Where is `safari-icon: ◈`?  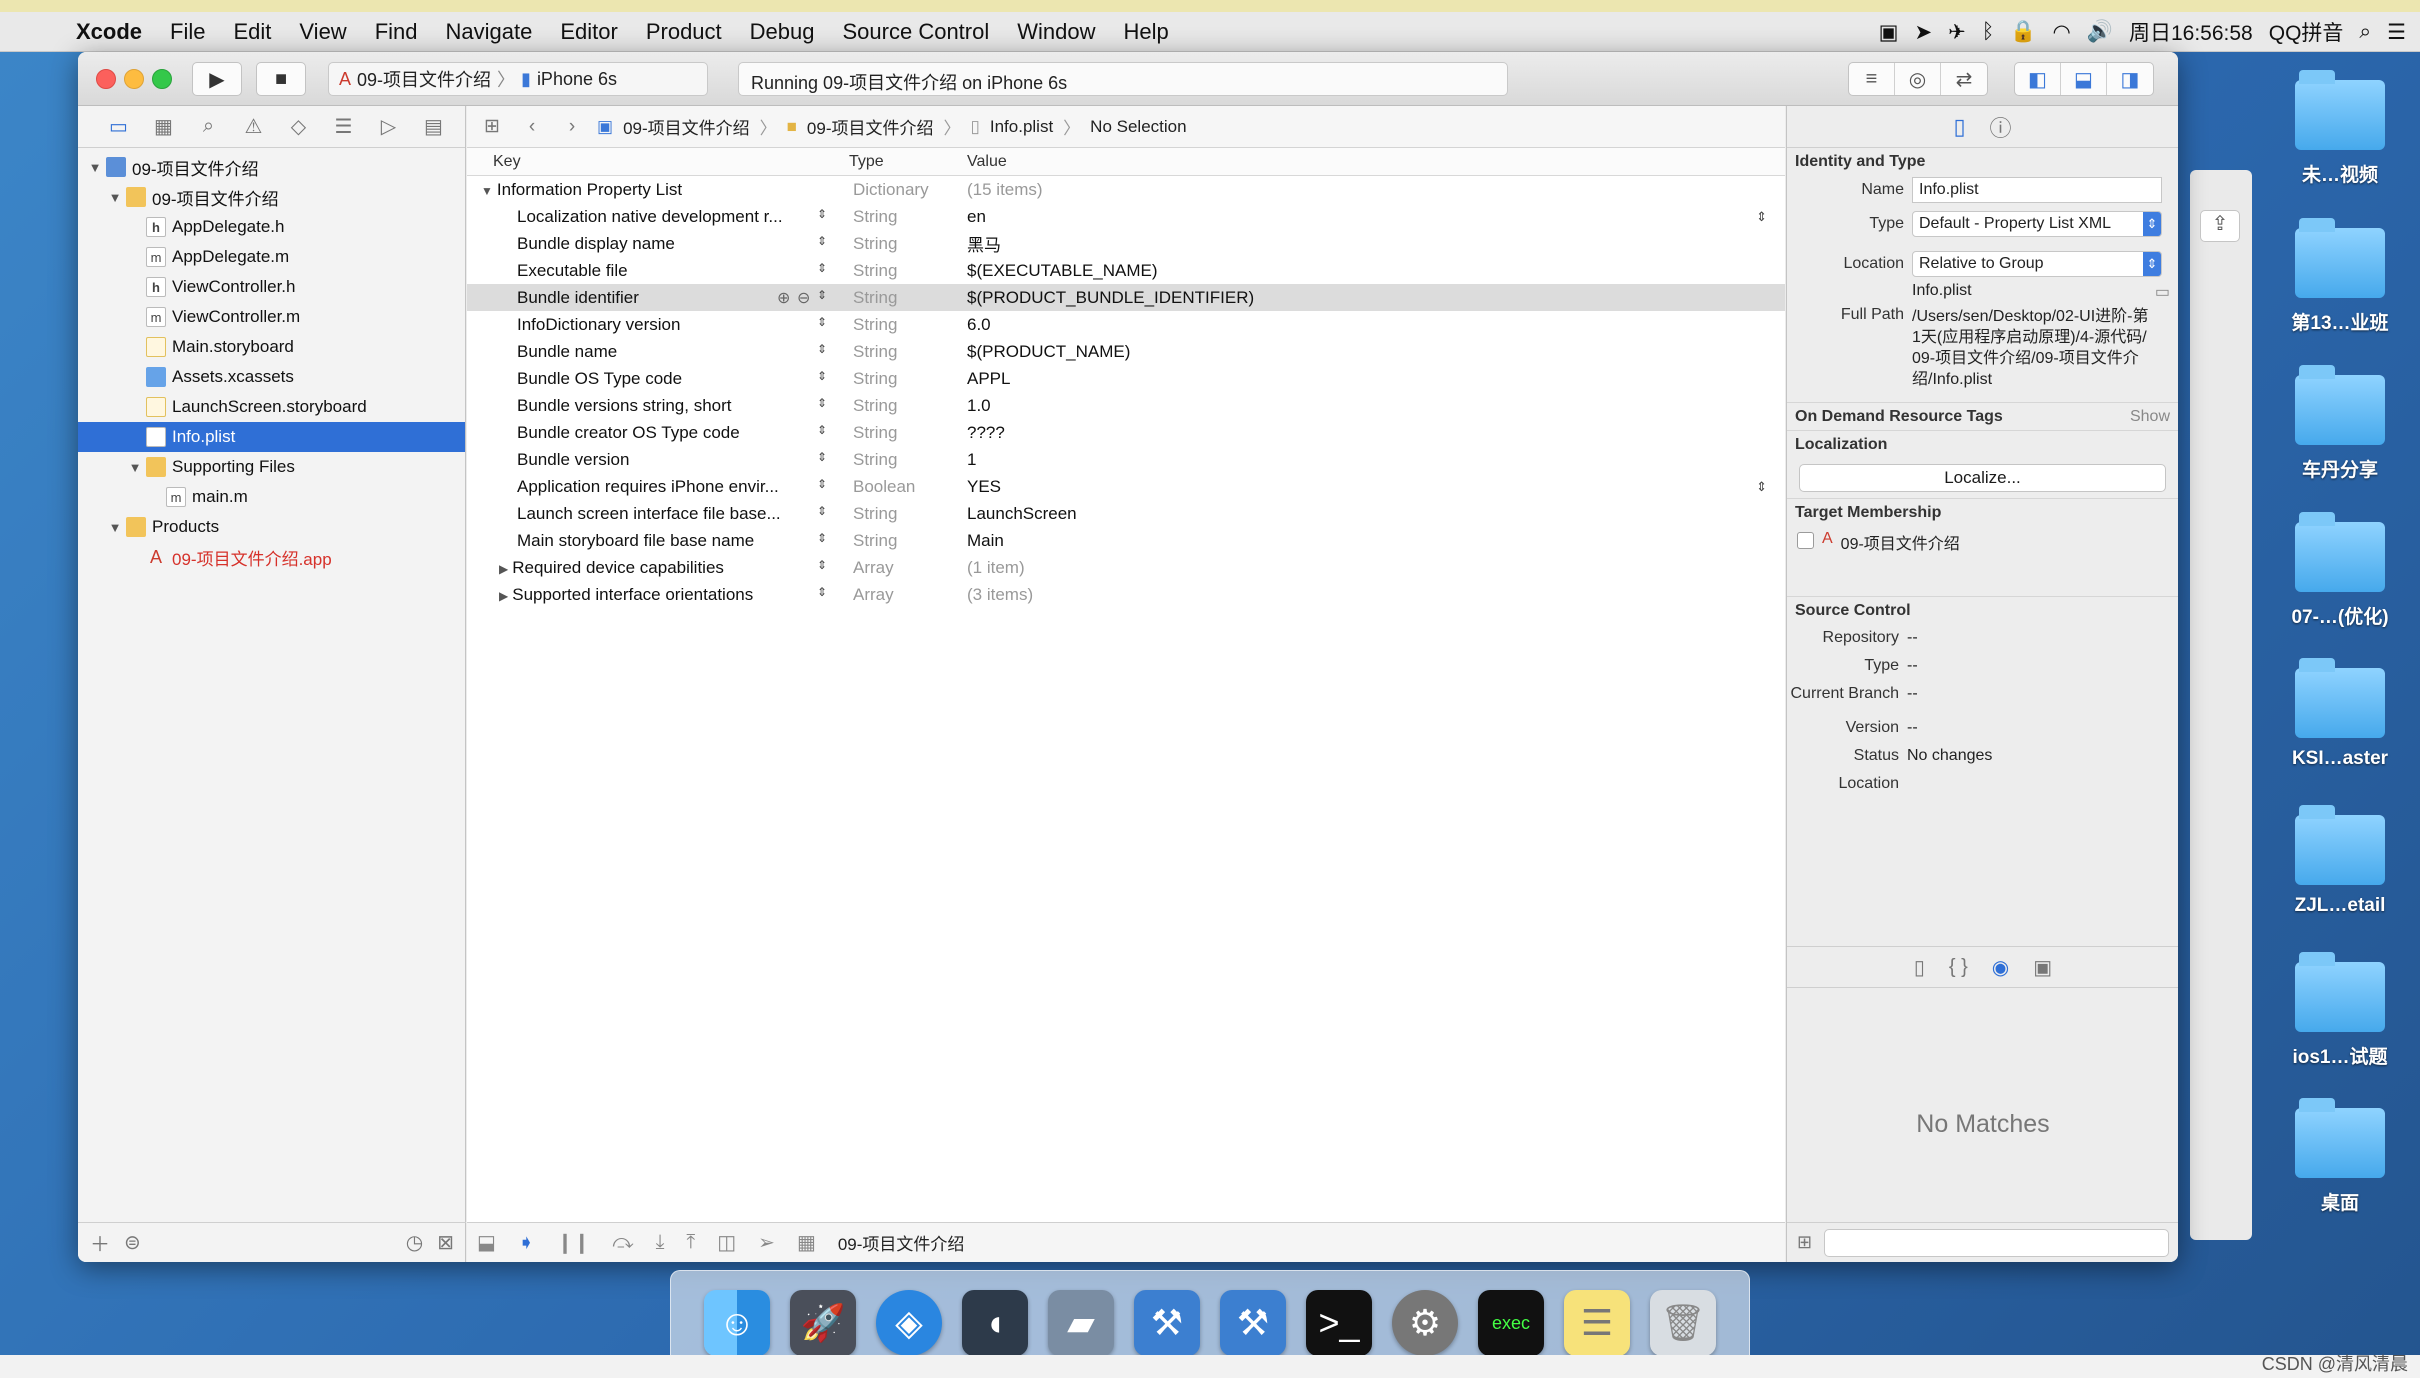 safari-icon: ◈ is located at coordinates (909, 1323).